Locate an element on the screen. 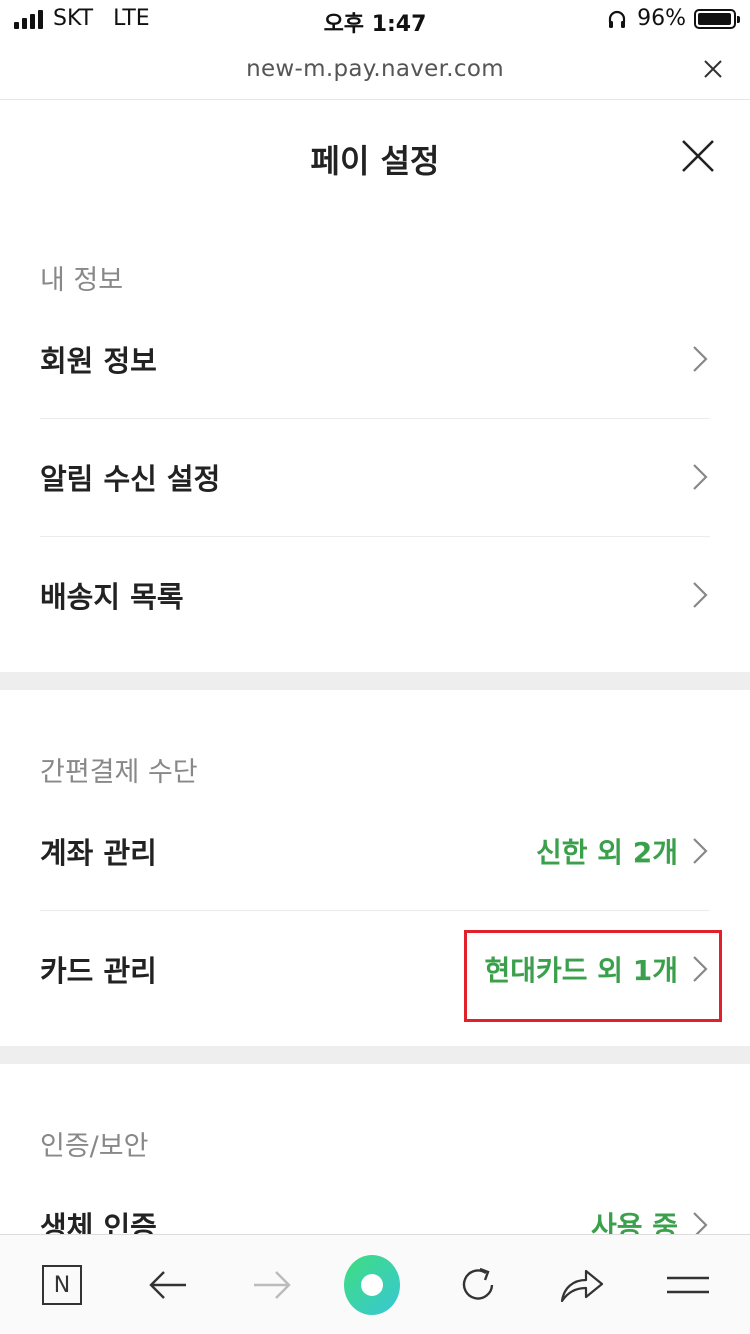  refresh-icon is located at coordinates (478, 1283).